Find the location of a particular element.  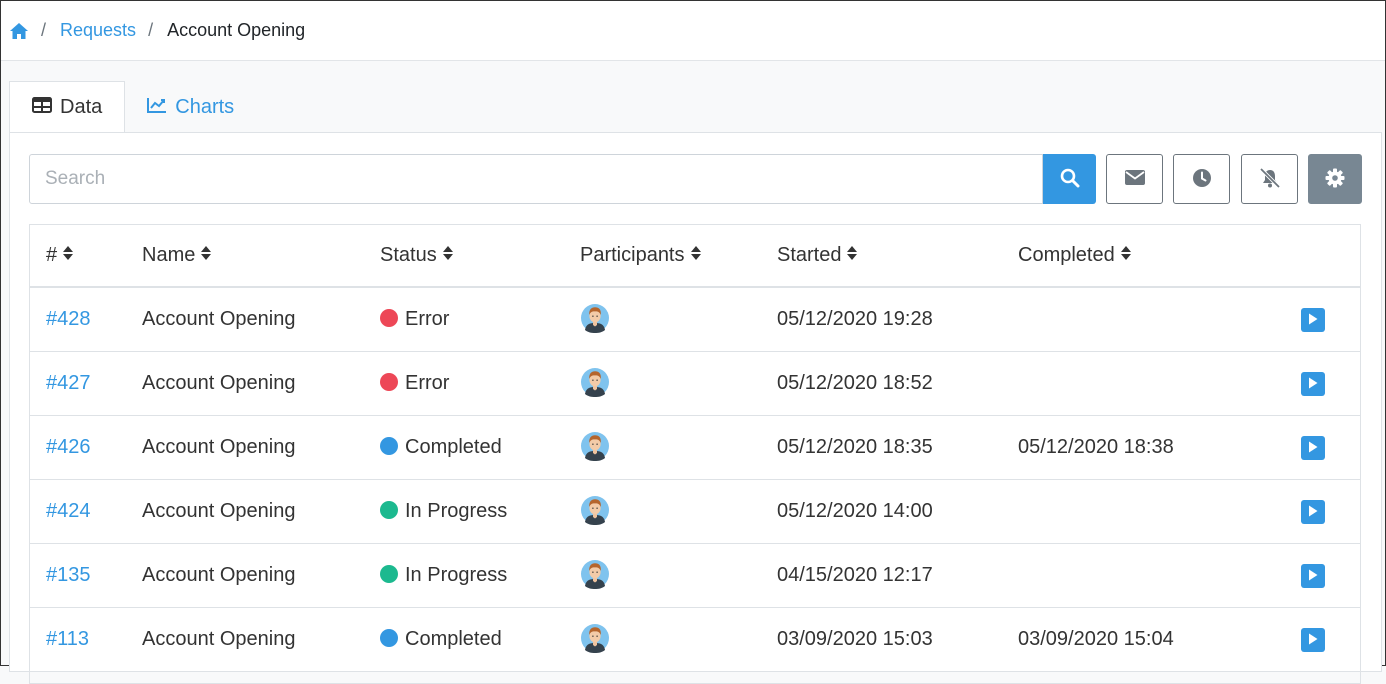

table-row: #428 Account Opening Error 05/12/2020 19:28 is located at coordinates (695, 319).